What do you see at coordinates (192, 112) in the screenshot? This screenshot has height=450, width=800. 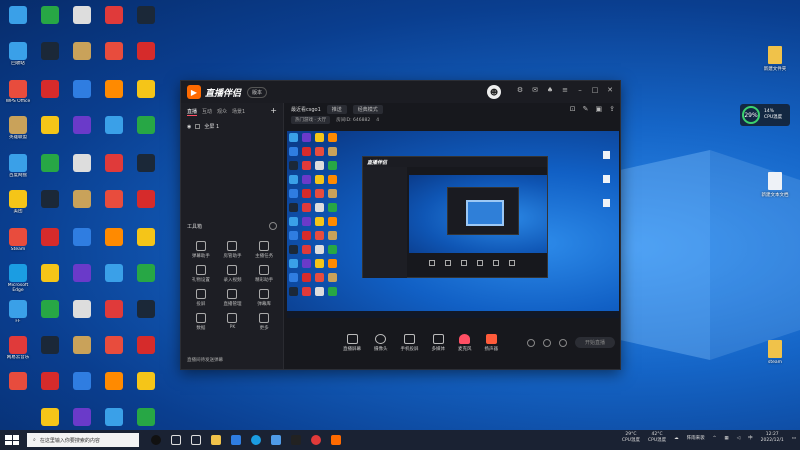 I see `tab-live: 直播` at bounding box center [192, 112].